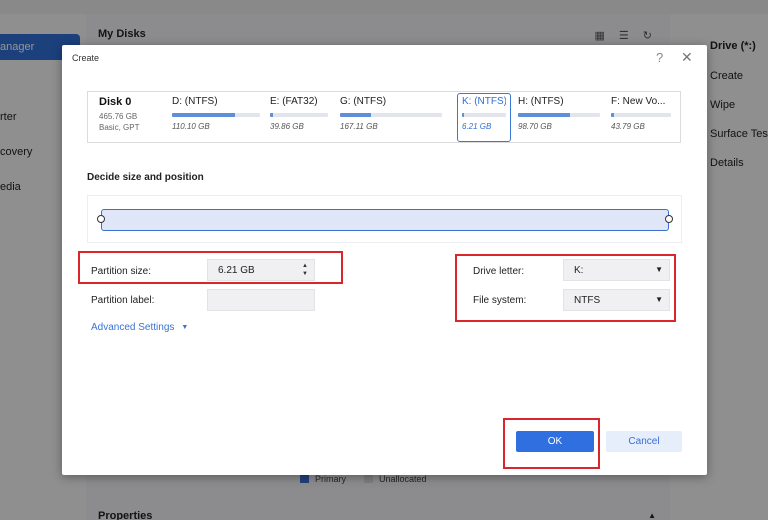  What do you see at coordinates (216, 118) in the screenshot?
I see `partition-d: D: (NTFS) 110.10 GB` at bounding box center [216, 118].